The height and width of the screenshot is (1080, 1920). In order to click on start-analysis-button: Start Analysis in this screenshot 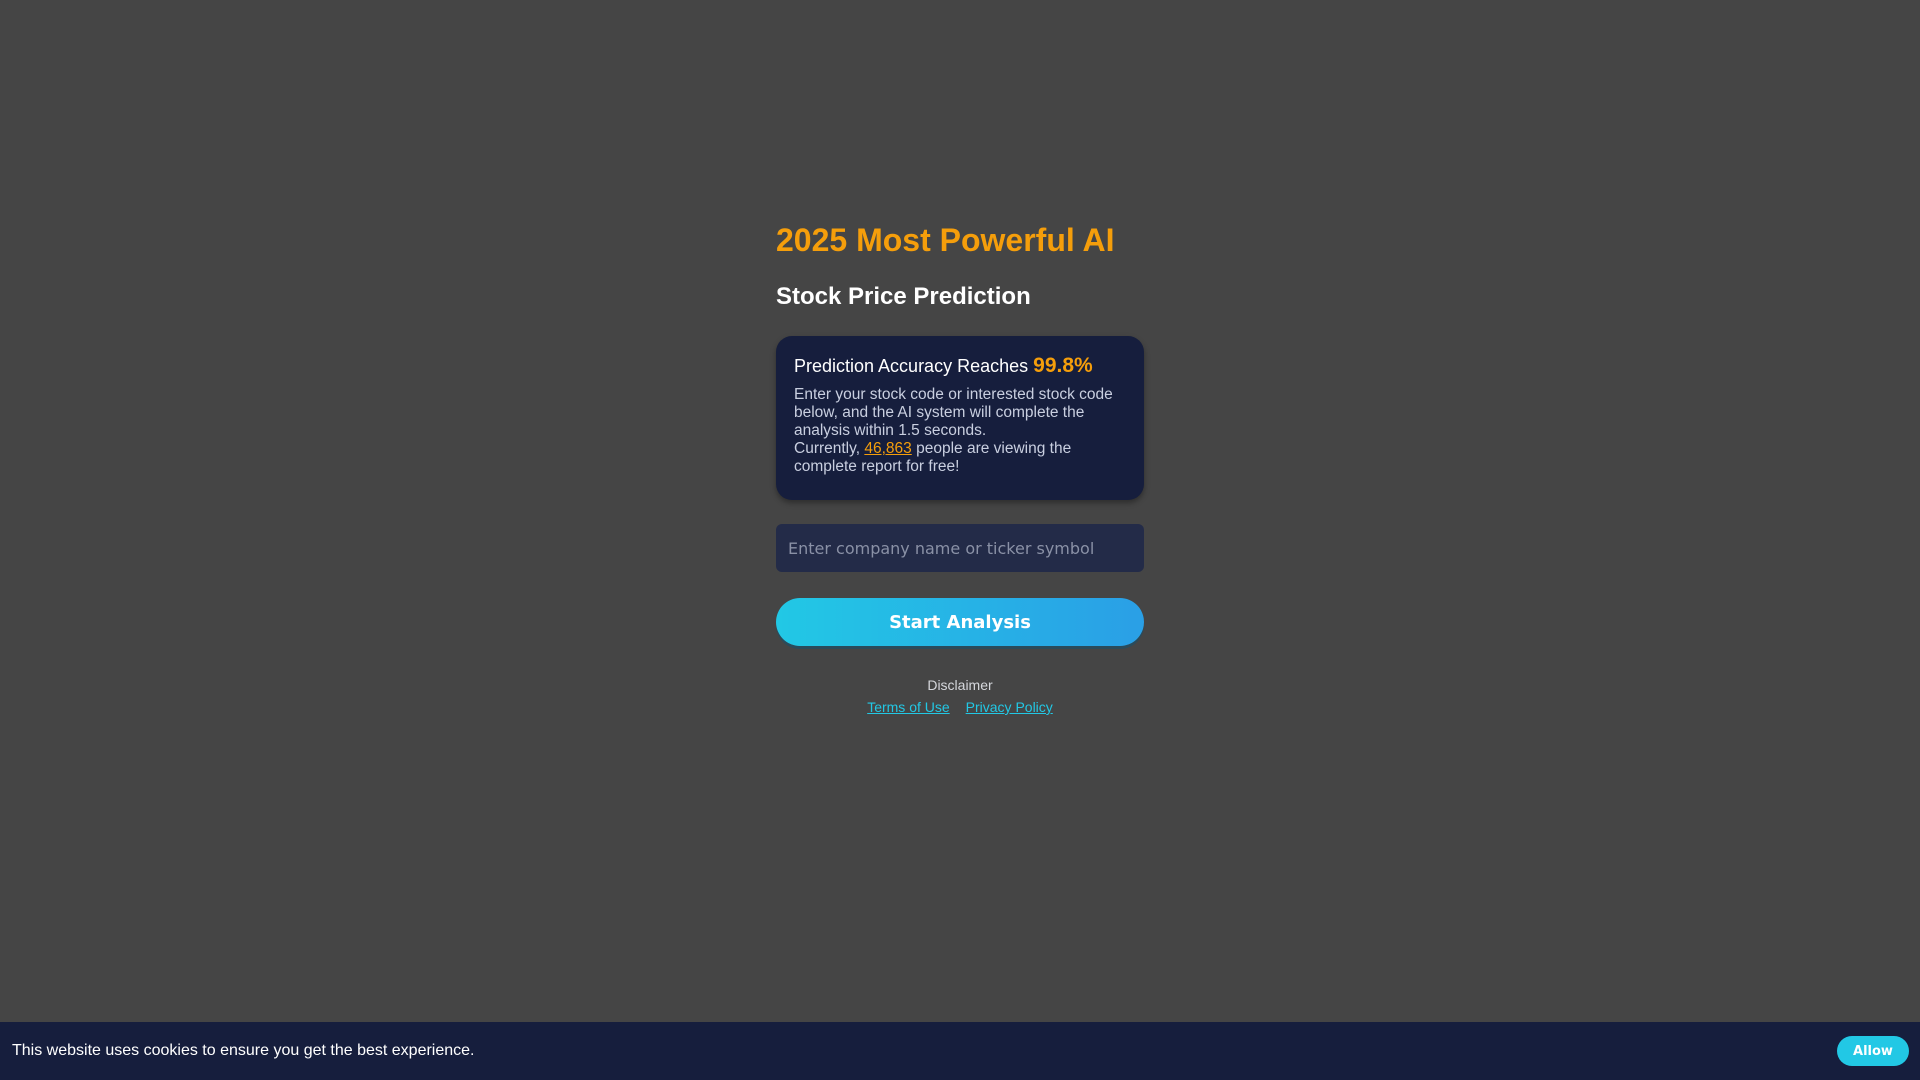, I will do `click(960, 622)`.